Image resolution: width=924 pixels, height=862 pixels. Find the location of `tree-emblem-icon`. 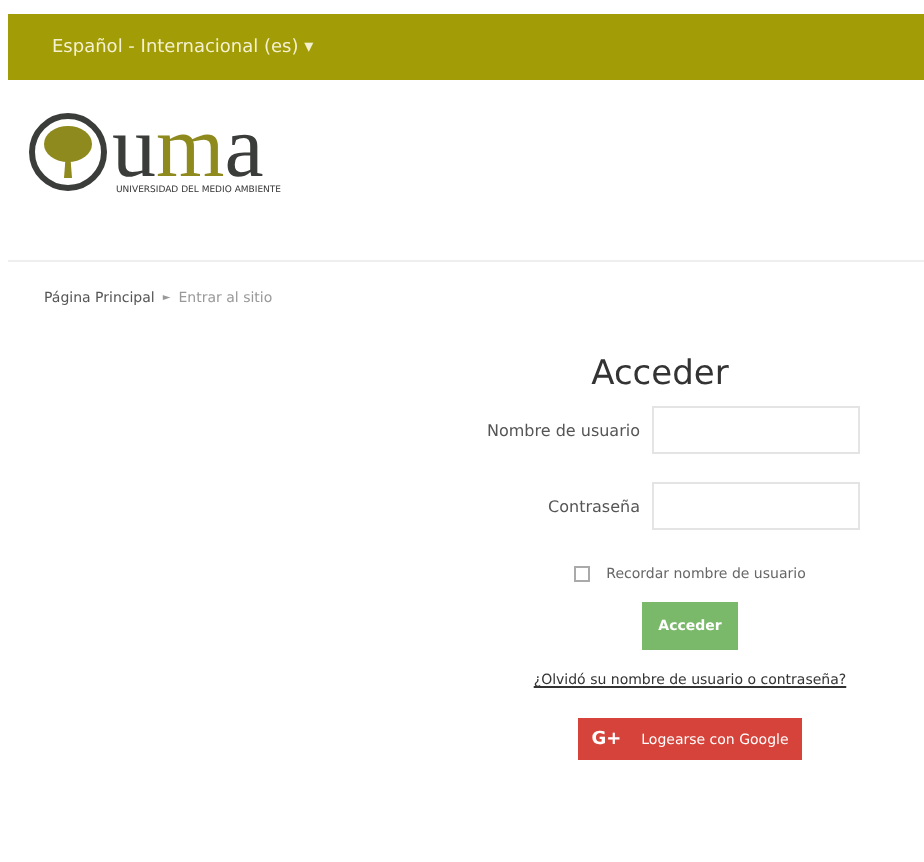

tree-emblem-icon is located at coordinates (68, 152).